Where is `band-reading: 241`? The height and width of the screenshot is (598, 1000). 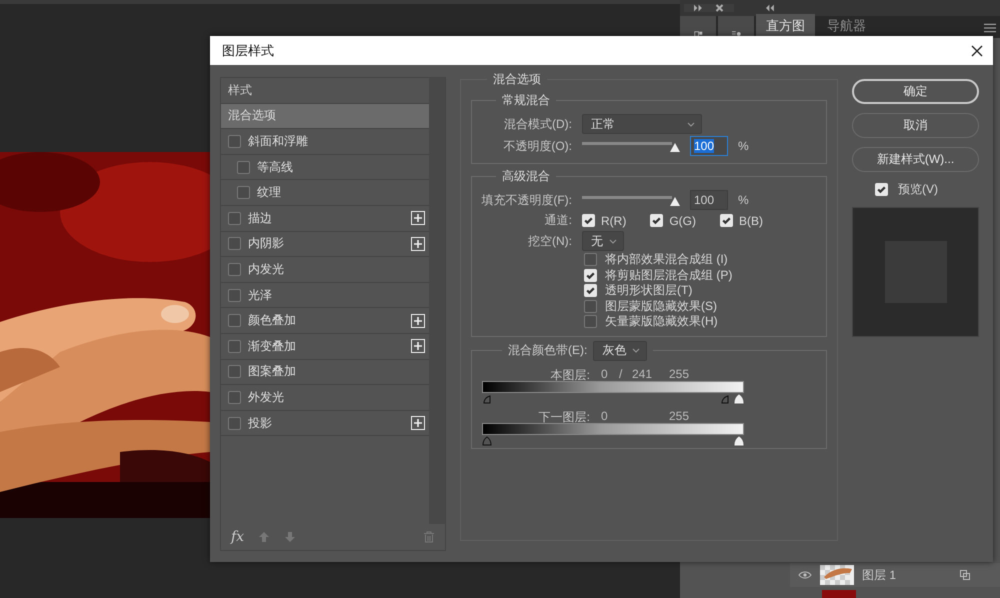 band-reading: 241 is located at coordinates (642, 373).